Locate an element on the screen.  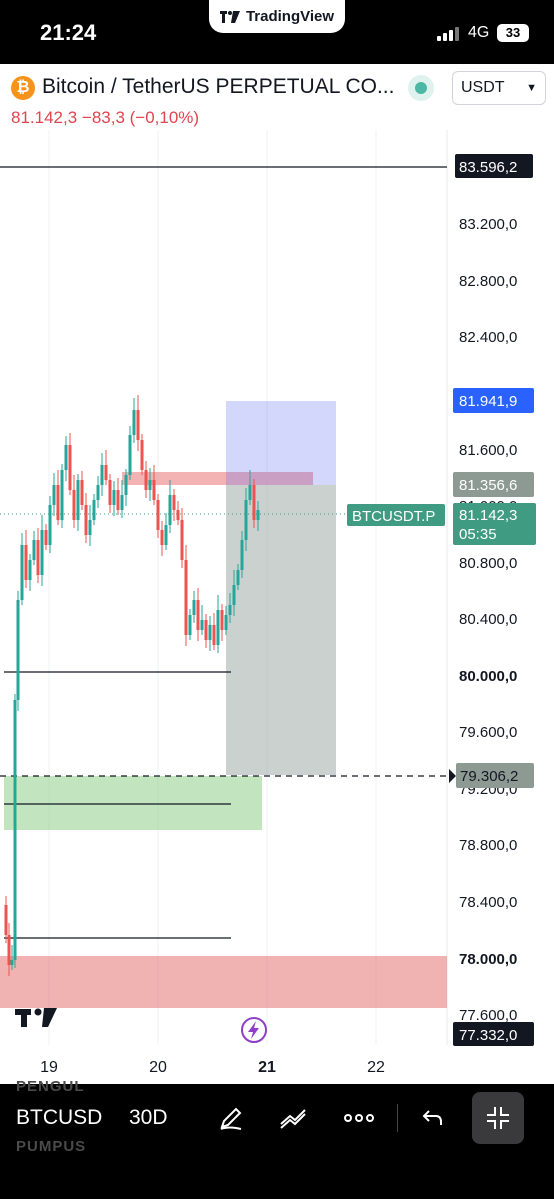
trend-lines-button is located at coordinates (293, 1118).